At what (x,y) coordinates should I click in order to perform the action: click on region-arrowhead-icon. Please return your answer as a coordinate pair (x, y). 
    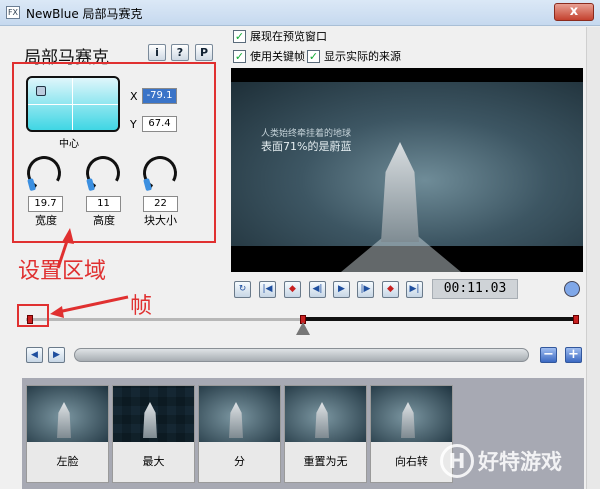
    Looking at the image, I should click on (68, 236).